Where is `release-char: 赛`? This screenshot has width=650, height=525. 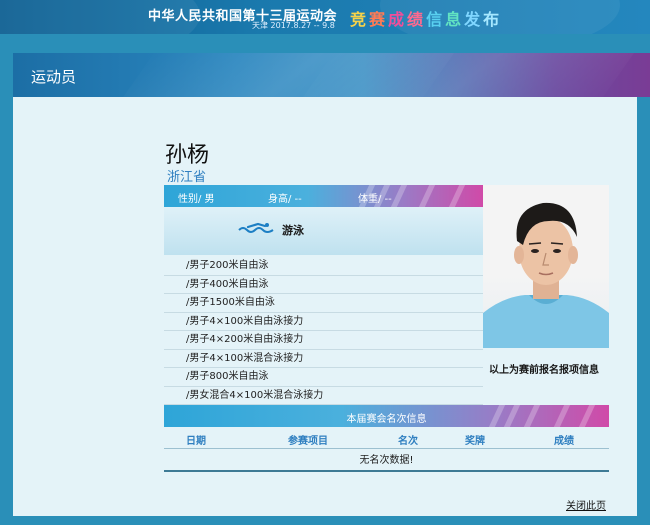
release-char: 赛 is located at coordinates (379, 19).